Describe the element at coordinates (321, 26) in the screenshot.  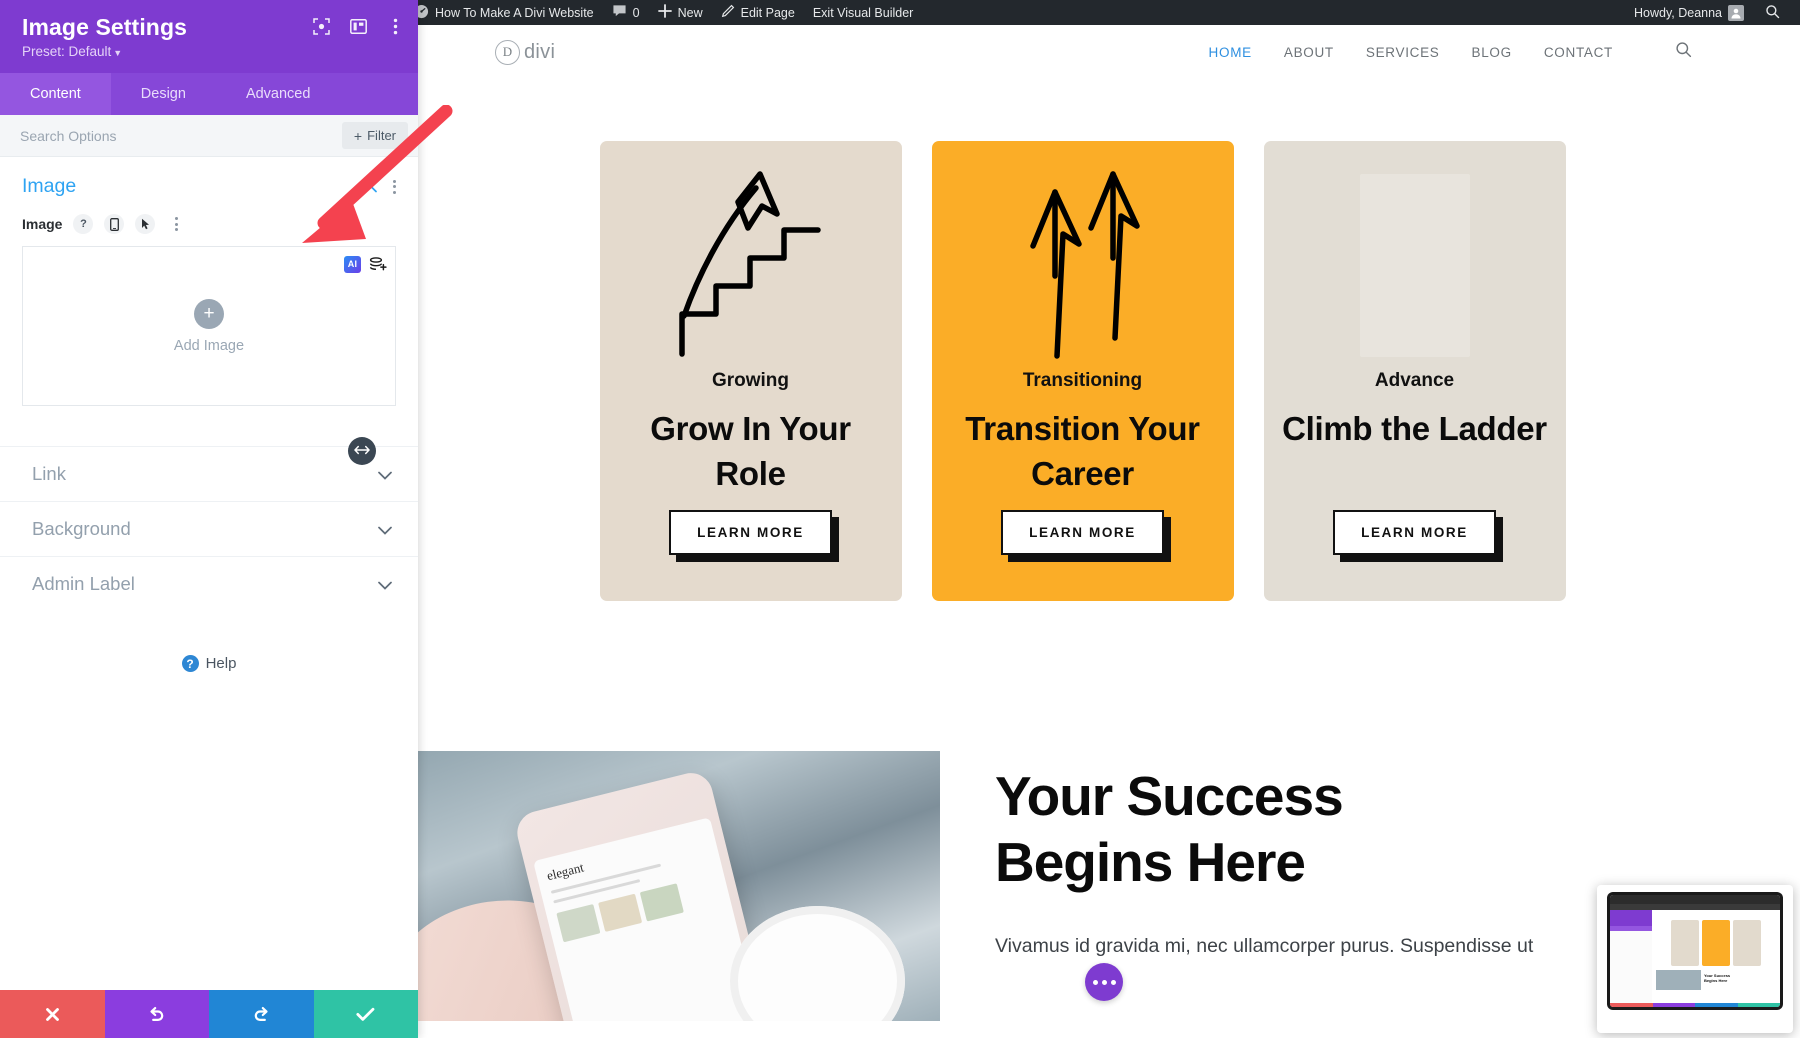
I see `focus-target-icon` at that location.